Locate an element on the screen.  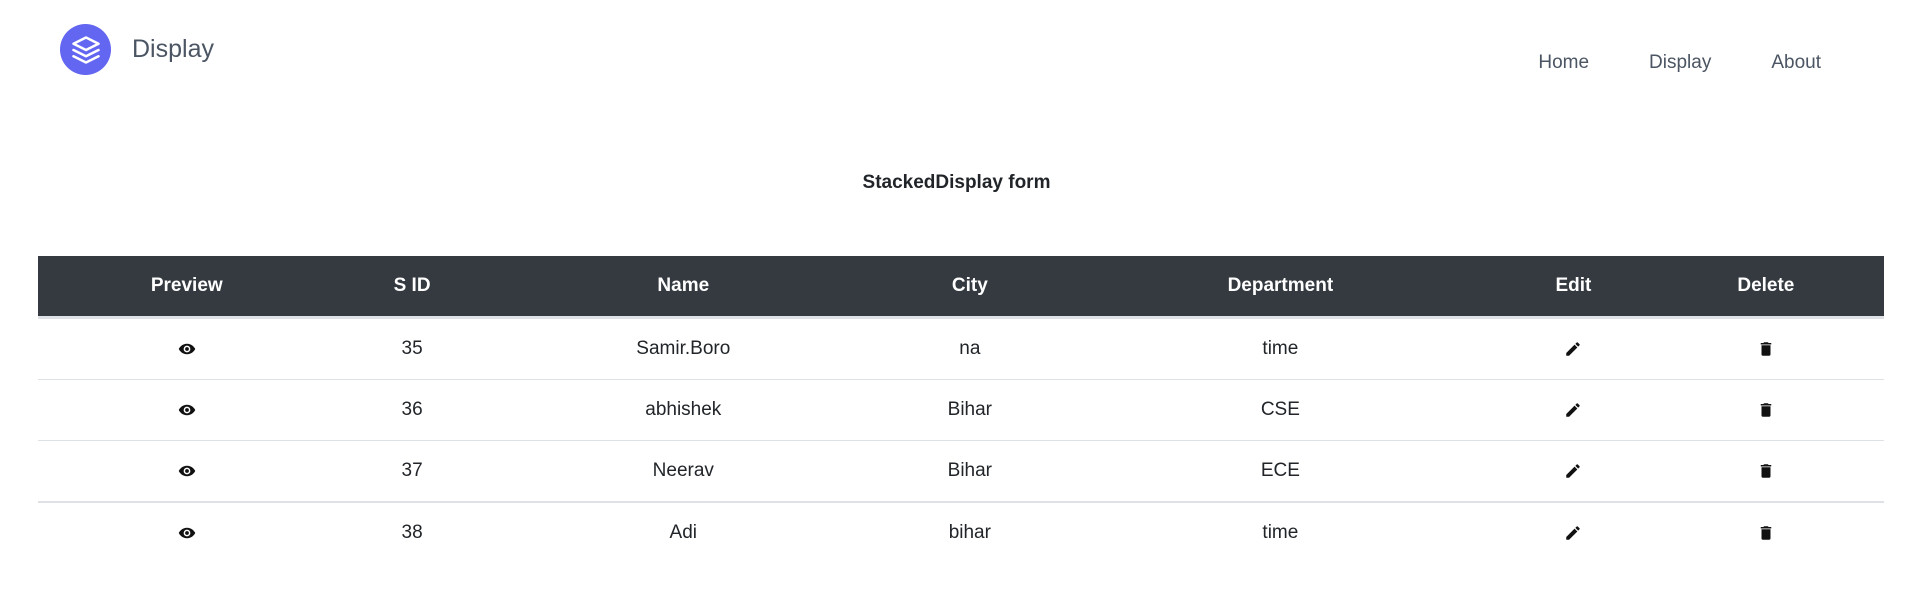
table-row: 36 abhishek Bihar CSE is located at coordinates (961, 410).